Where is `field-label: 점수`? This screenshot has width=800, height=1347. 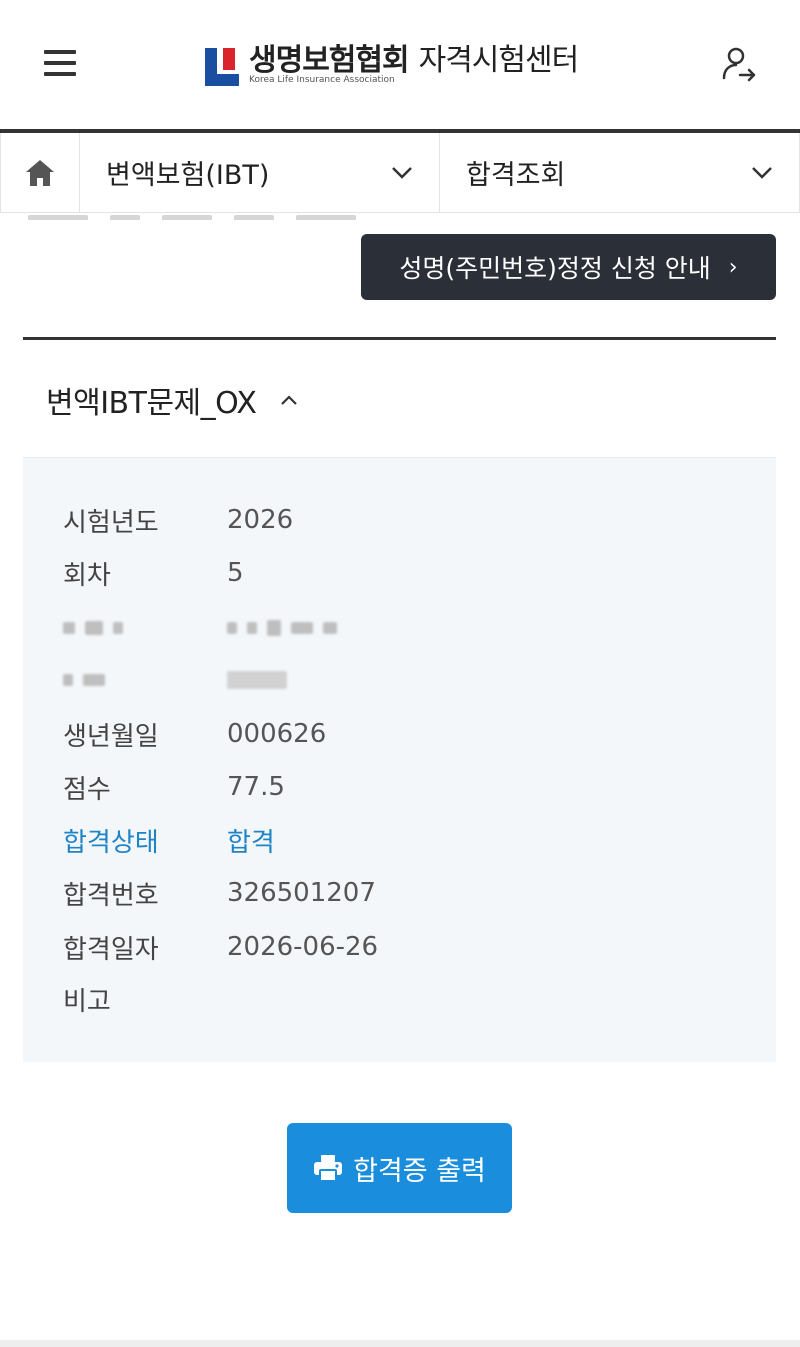
field-label: 점수 is located at coordinates (87, 789).